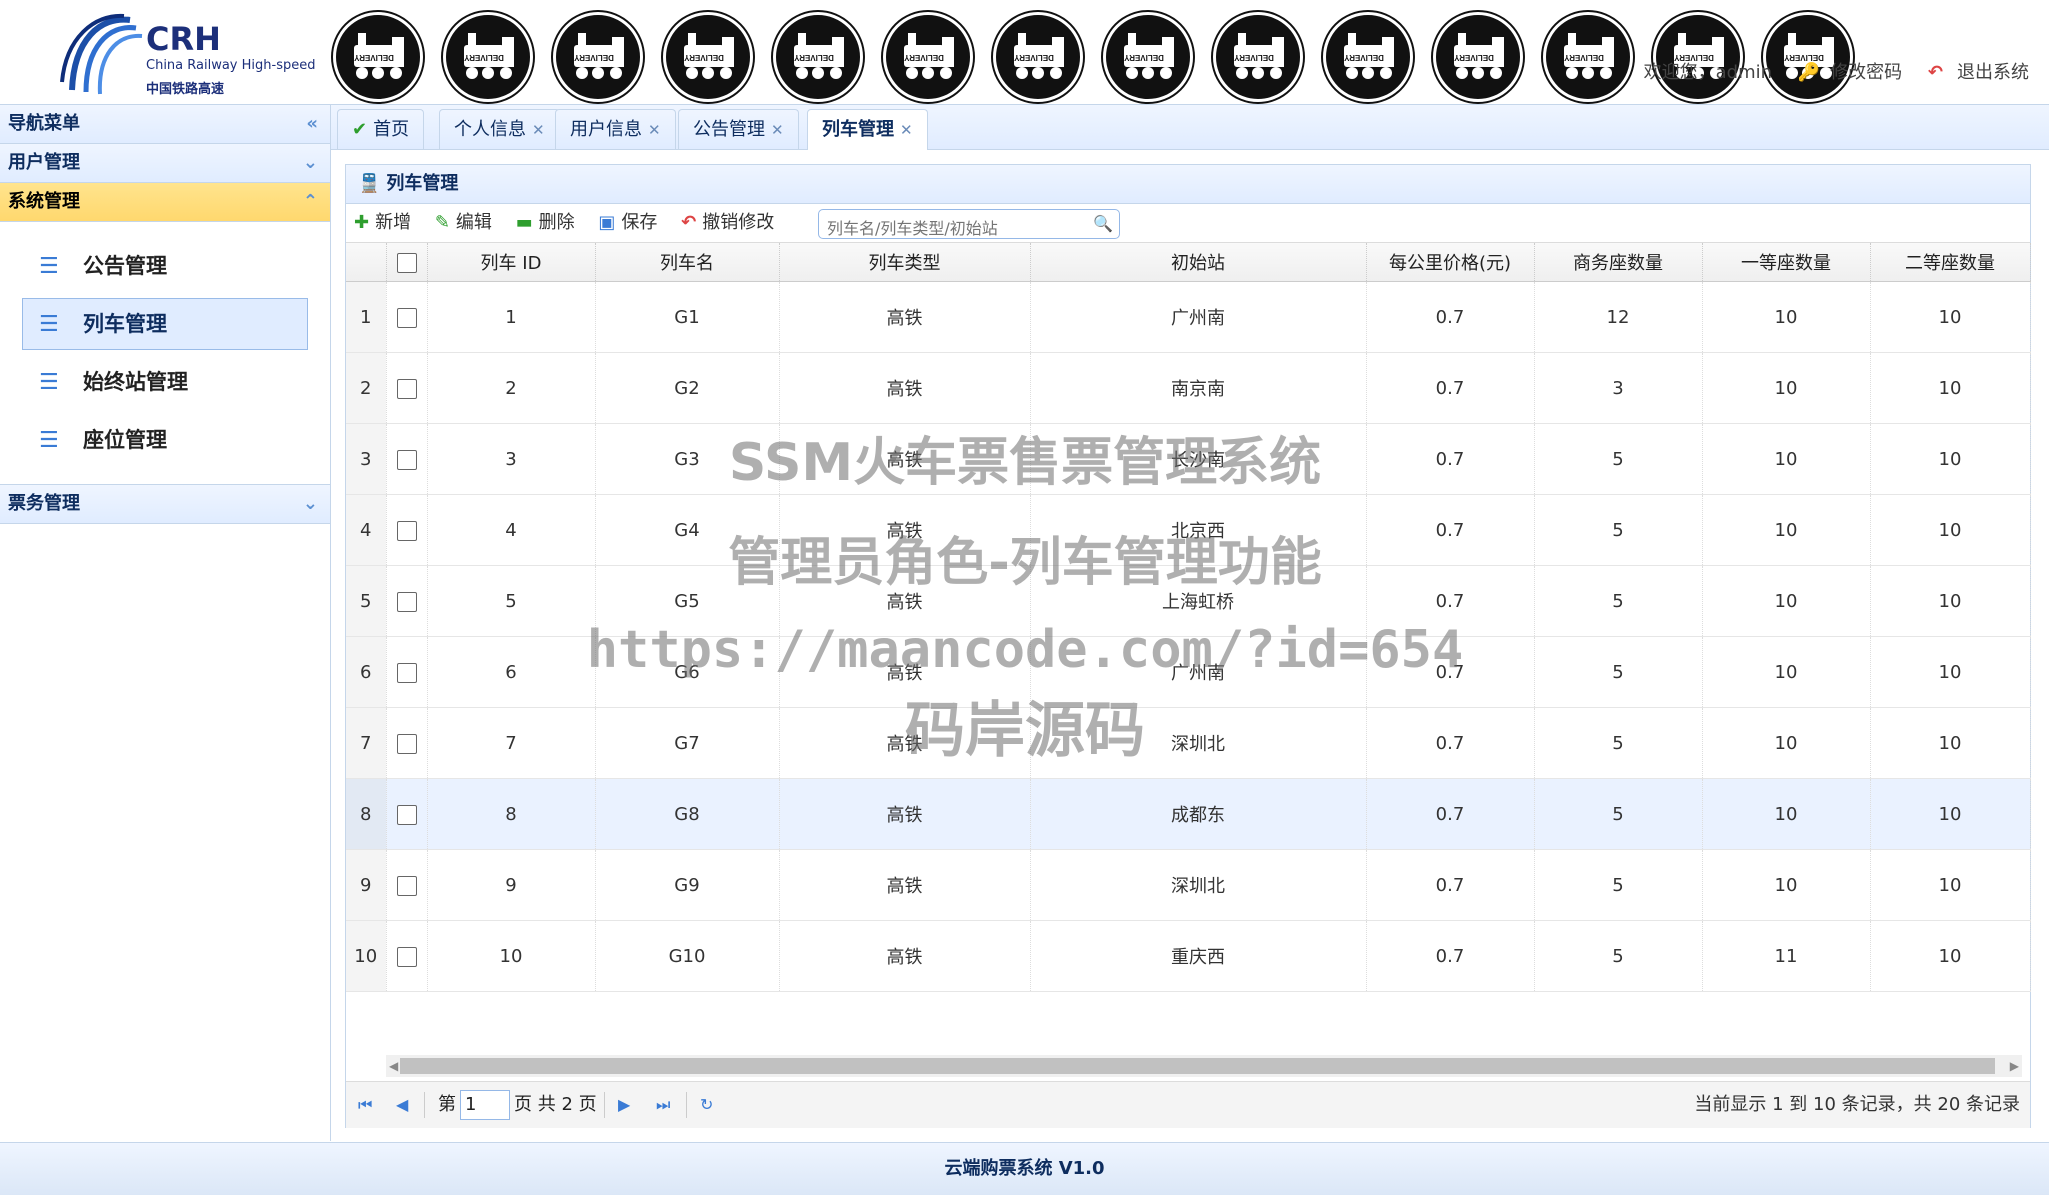 The height and width of the screenshot is (1195, 2049). What do you see at coordinates (1188, 956) in the screenshot?
I see `table-row: 10 10 G10 高铁 重庆西 0.7 5 11 10` at bounding box center [1188, 956].